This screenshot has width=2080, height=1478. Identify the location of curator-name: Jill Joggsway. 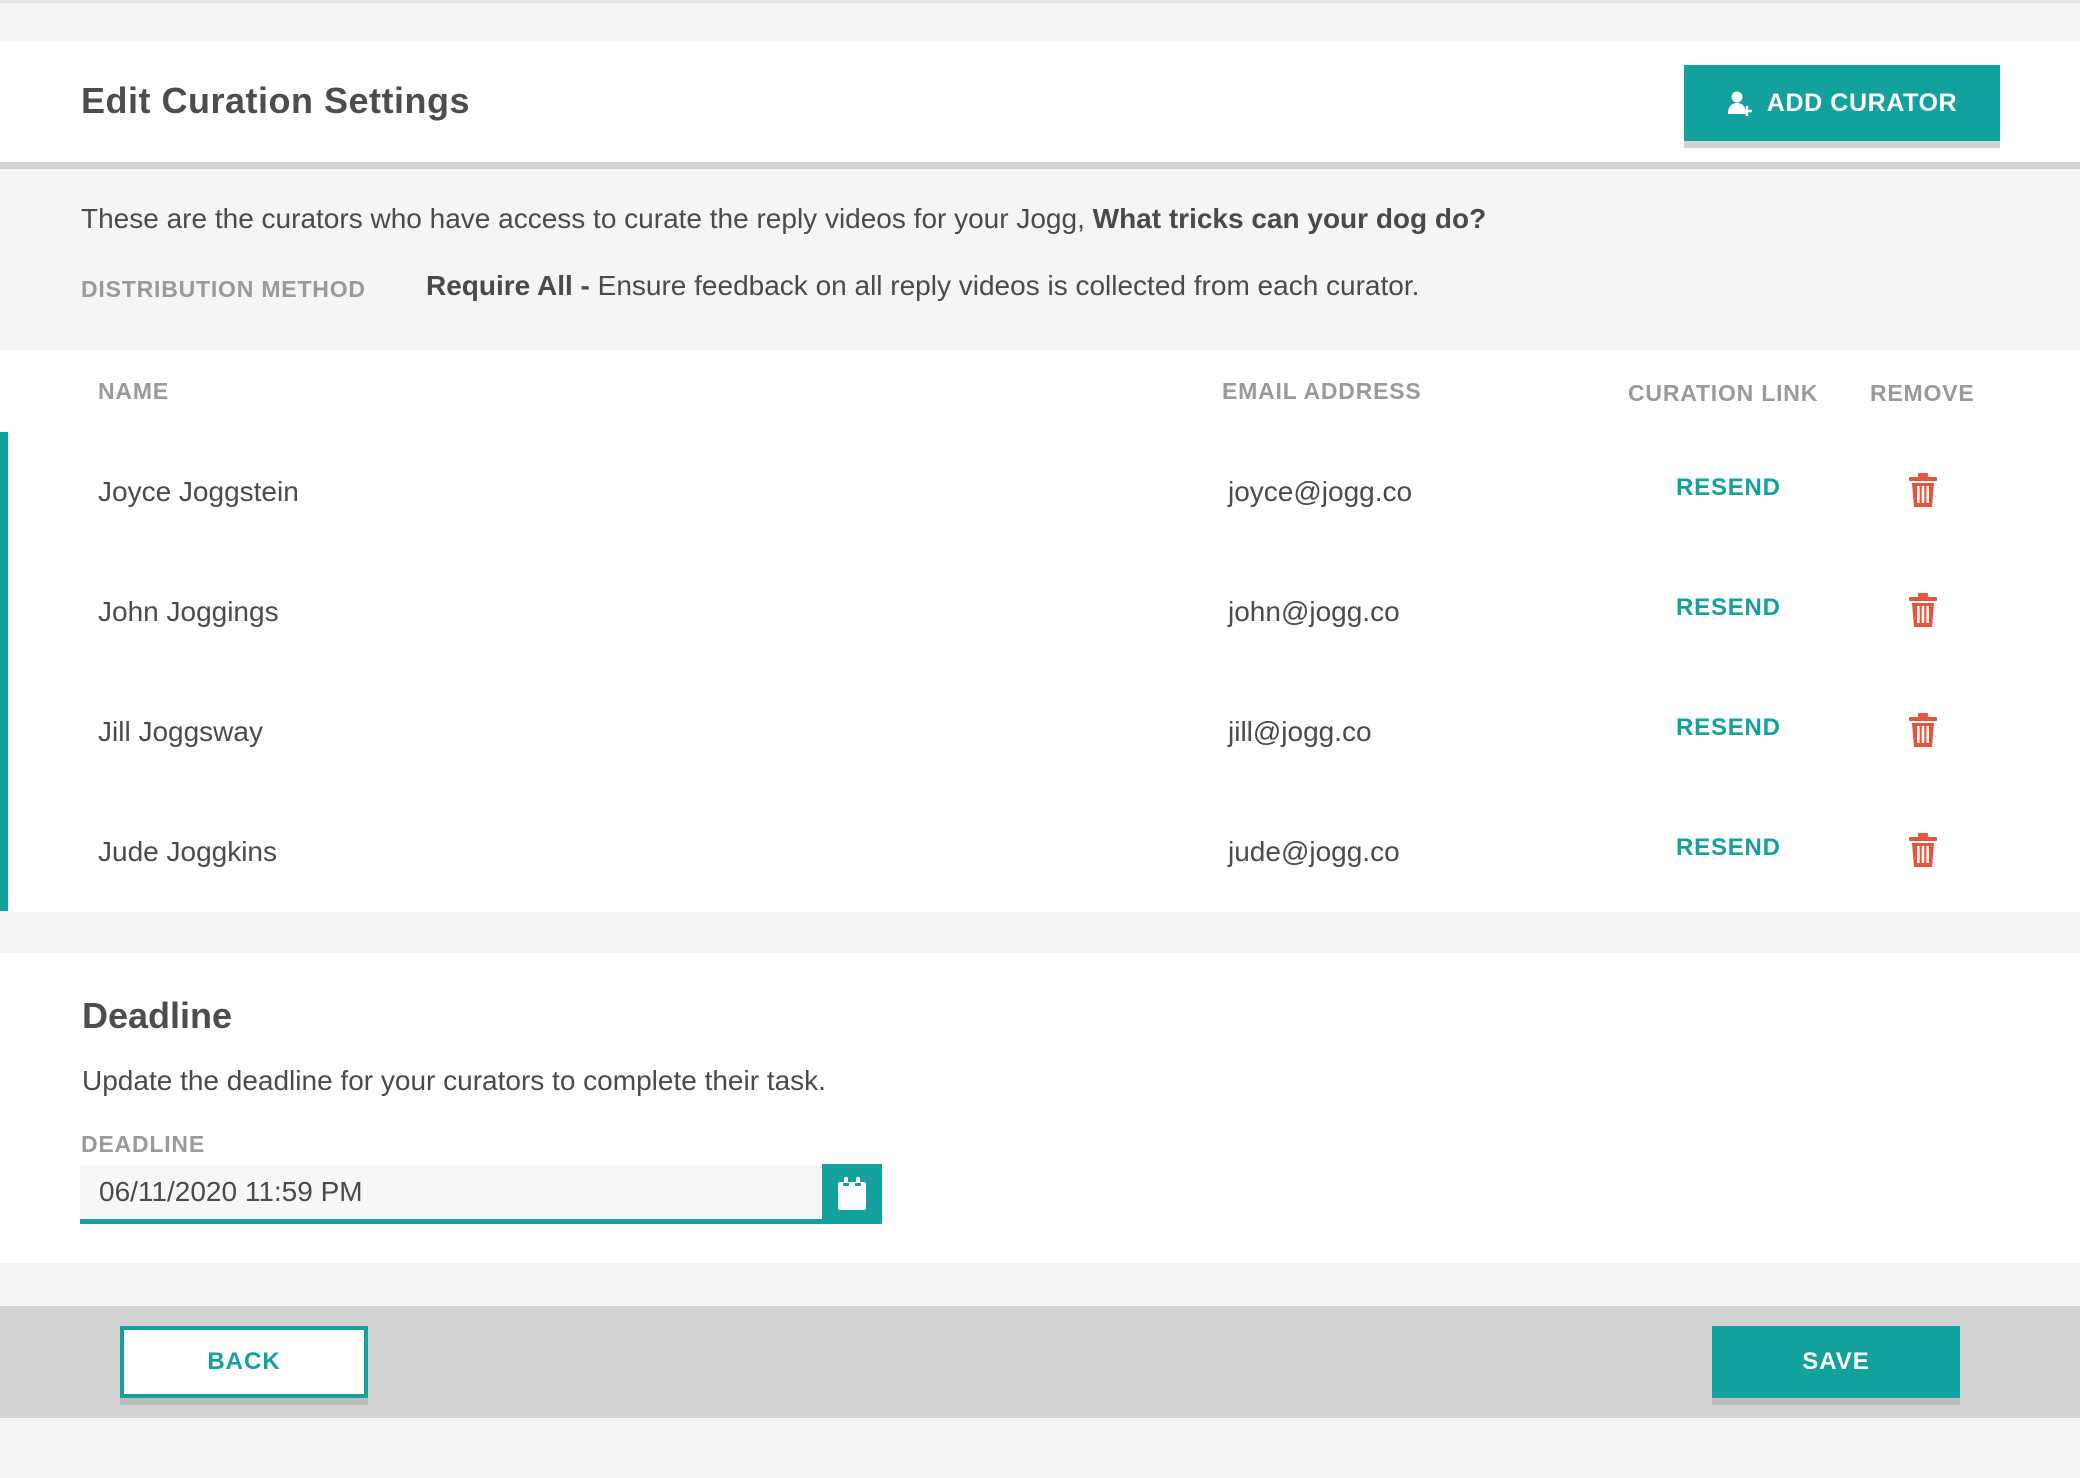
(180, 731).